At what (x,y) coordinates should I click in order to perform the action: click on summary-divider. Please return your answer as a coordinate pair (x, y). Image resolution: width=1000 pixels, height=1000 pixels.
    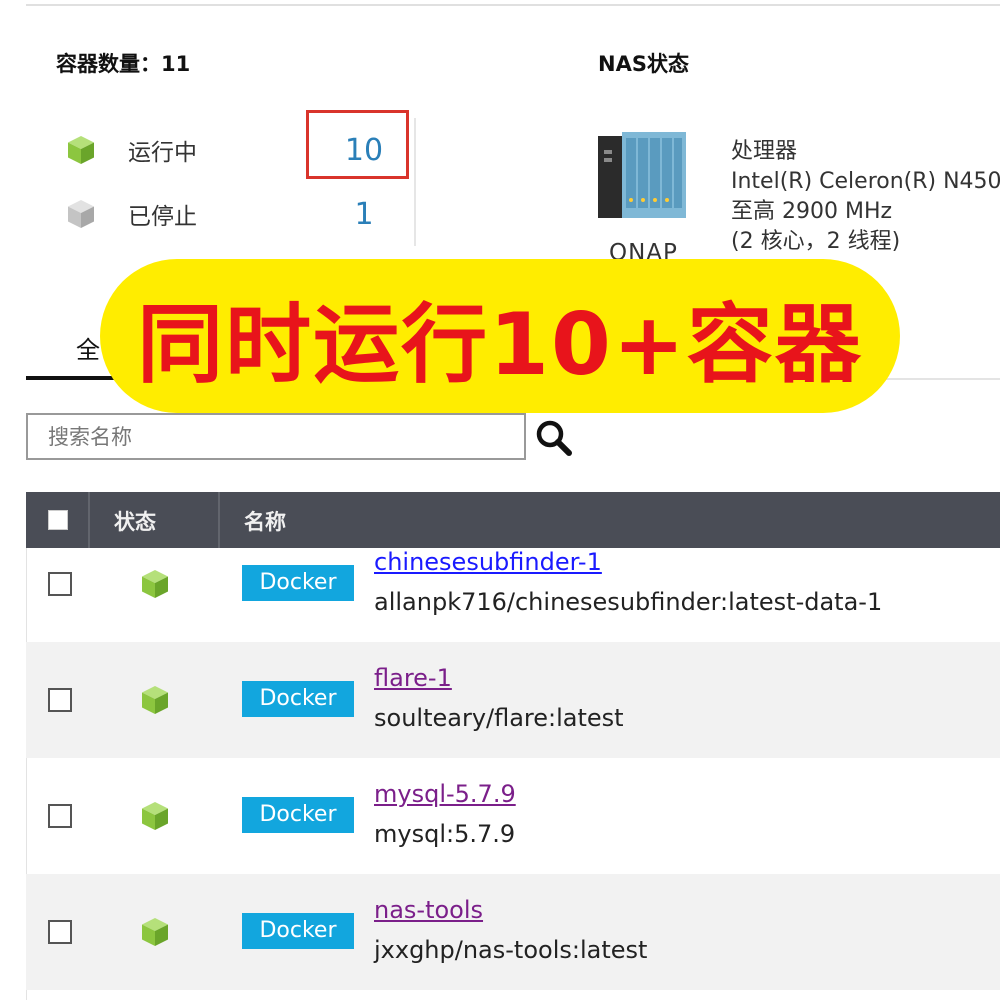
    Looking at the image, I should click on (415, 182).